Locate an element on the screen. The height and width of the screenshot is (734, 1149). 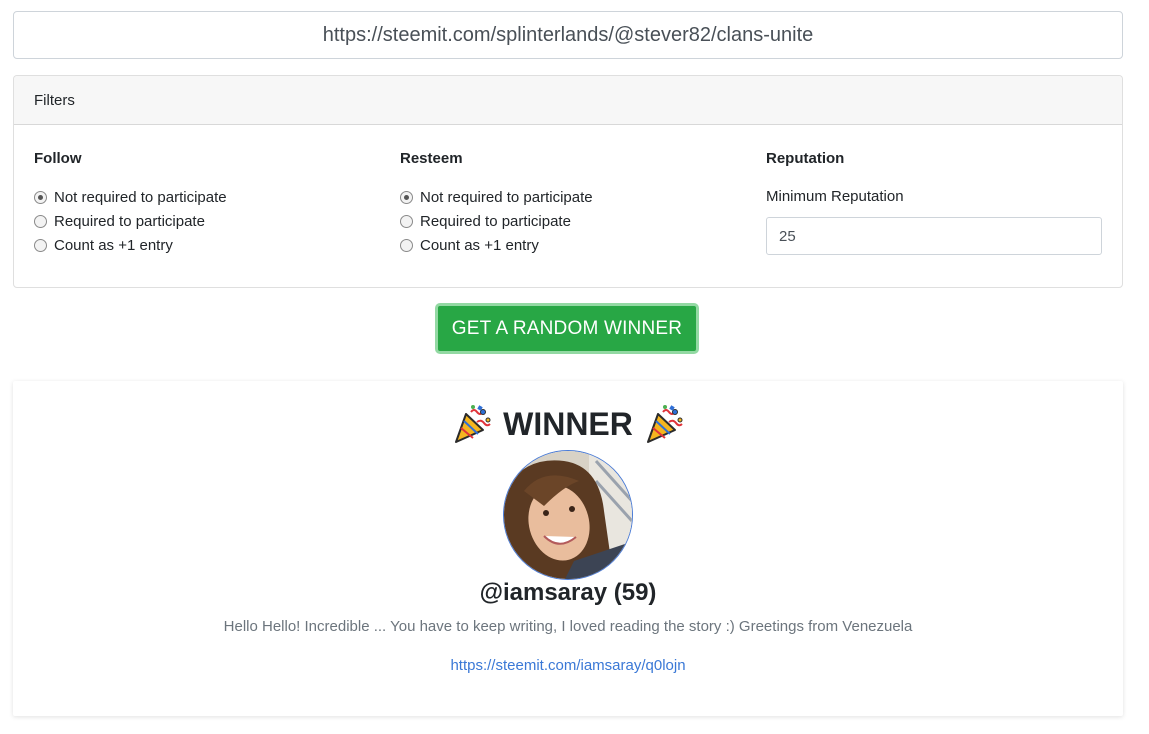
avatar-photo is located at coordinates (568, 515).